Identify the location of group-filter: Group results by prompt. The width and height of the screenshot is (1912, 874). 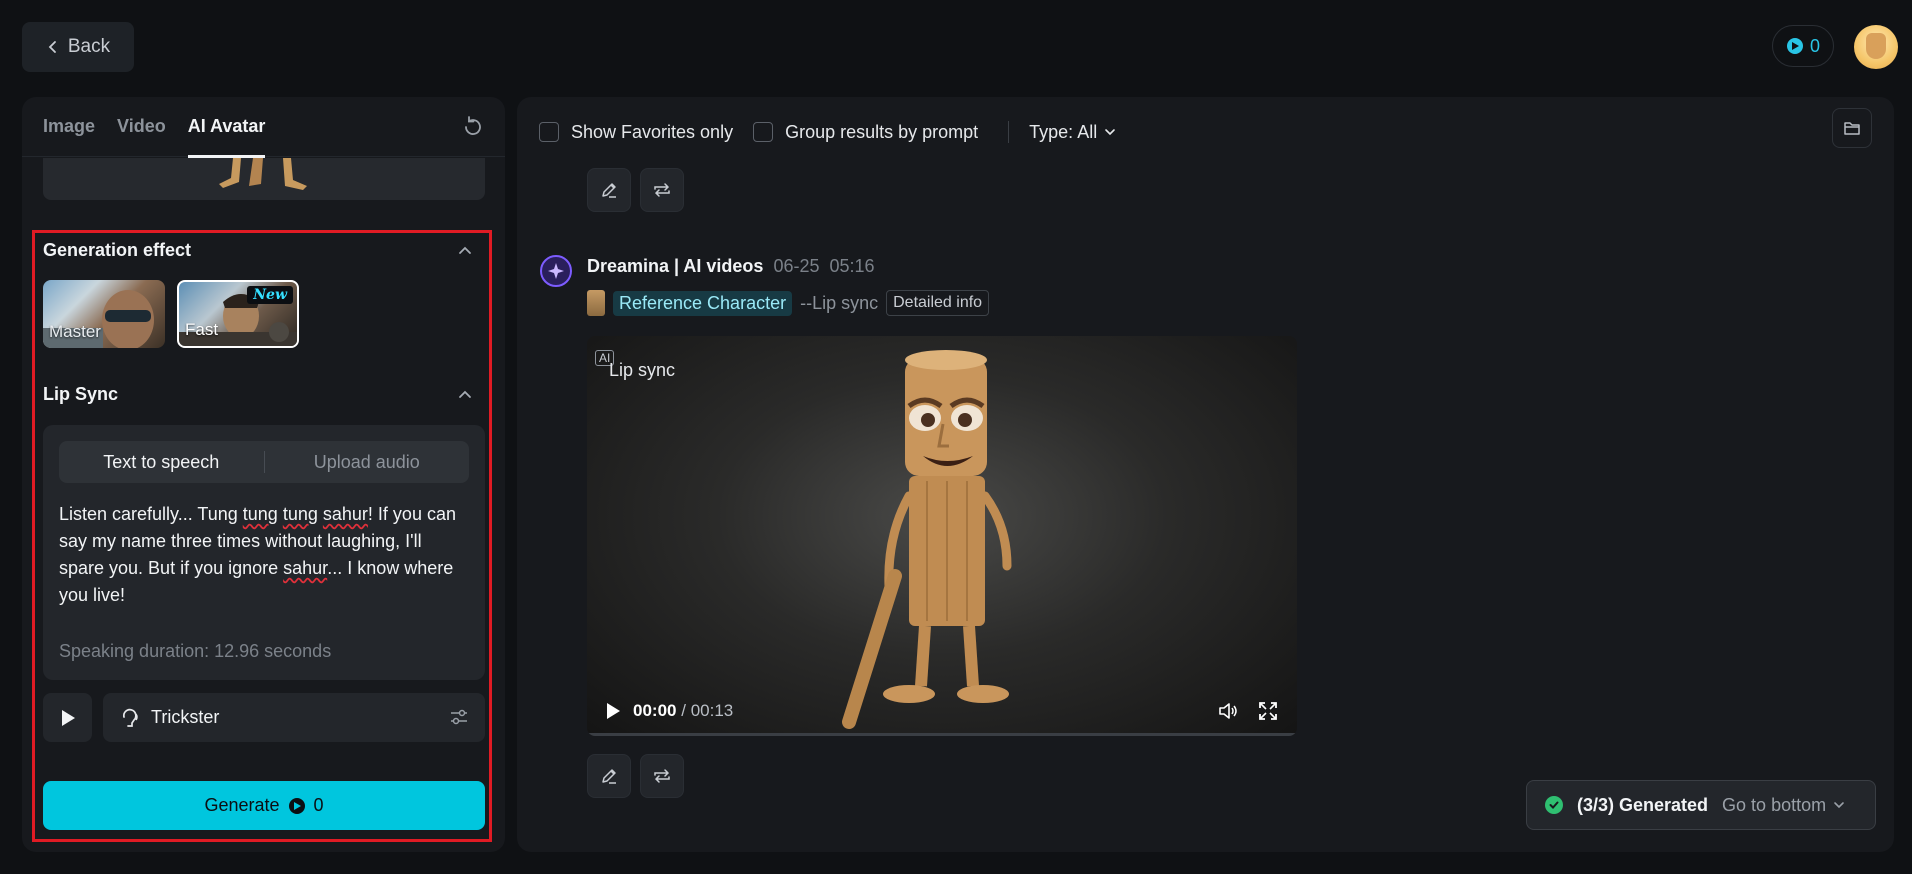
(865, 132).